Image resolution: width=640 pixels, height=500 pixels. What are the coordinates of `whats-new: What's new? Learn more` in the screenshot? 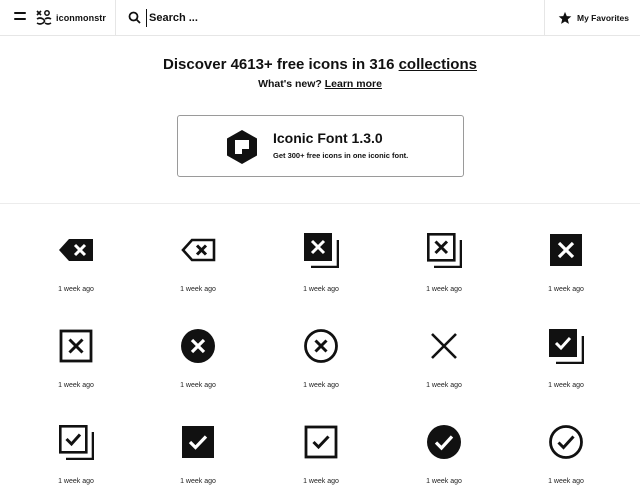 It's located at (320, 84).